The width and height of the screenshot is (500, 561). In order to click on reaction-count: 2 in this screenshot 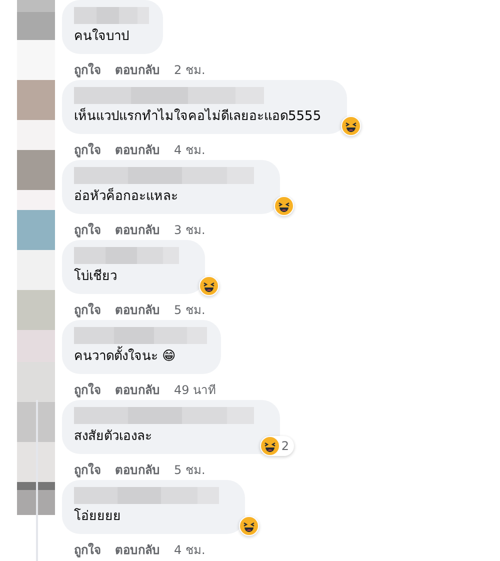, I will do `click(285, 446)`.